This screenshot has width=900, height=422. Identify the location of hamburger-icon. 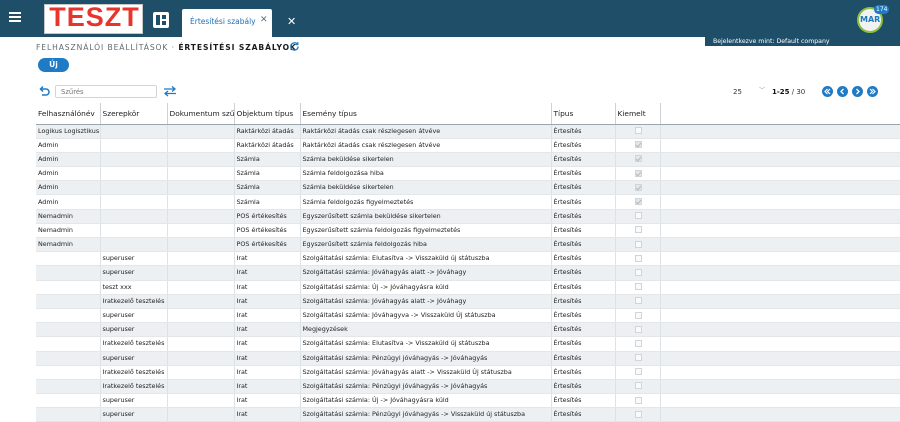
(15, 17).